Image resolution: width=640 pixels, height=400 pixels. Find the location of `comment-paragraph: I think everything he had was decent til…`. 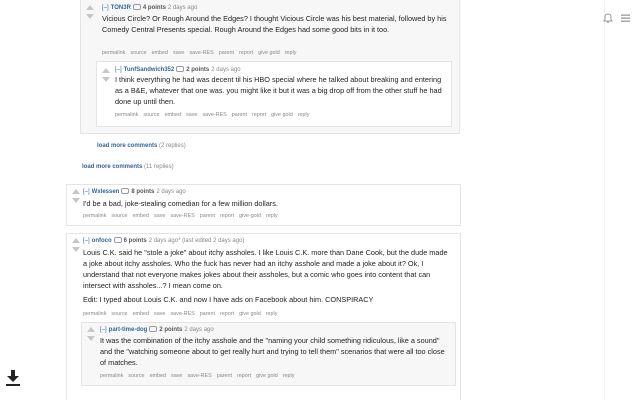

comment-paragraph: I think everything he had was decent til… is located at coordinates (278, 90).